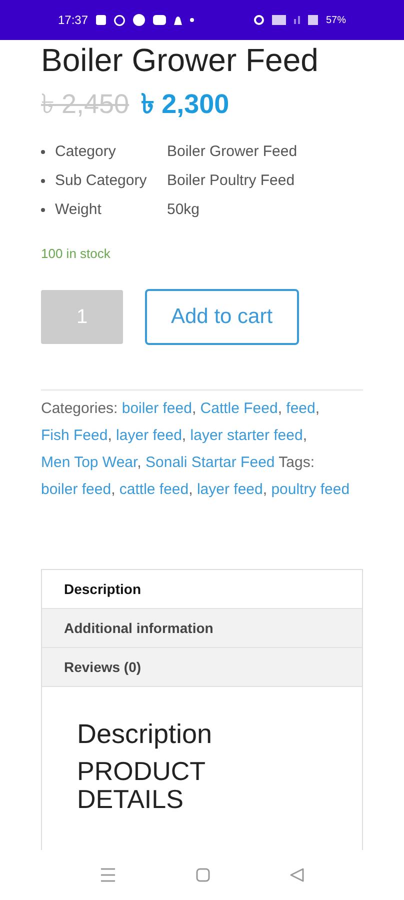 The height and width of the screenshot is (900, 404). I want to click on home-icon, so click(203, 875).